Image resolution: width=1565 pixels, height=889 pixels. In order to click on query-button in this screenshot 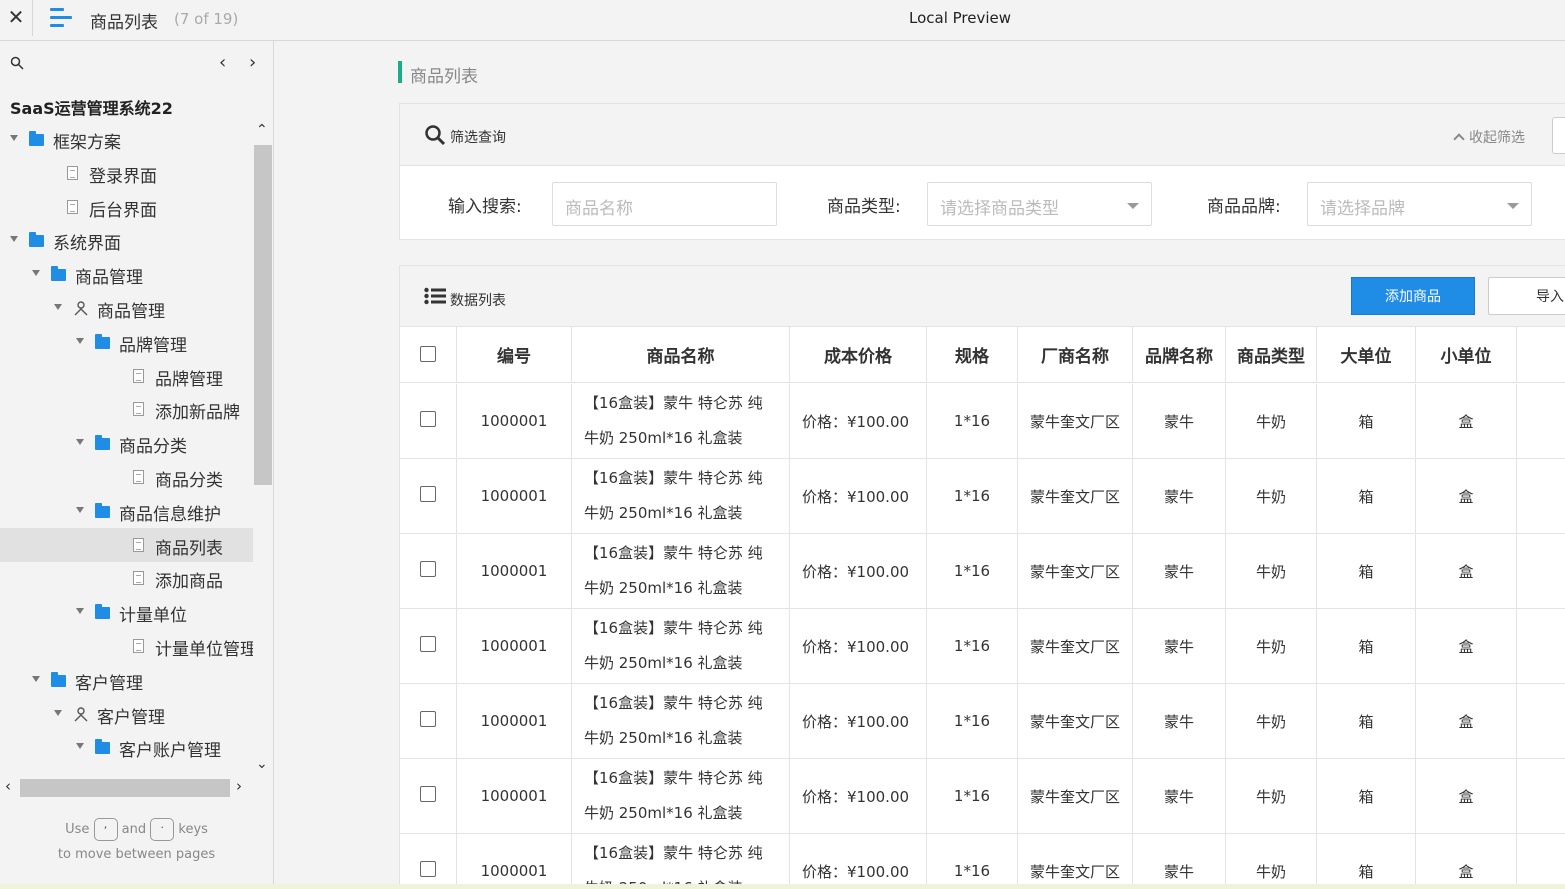, I will do `click(1558, 135)`.